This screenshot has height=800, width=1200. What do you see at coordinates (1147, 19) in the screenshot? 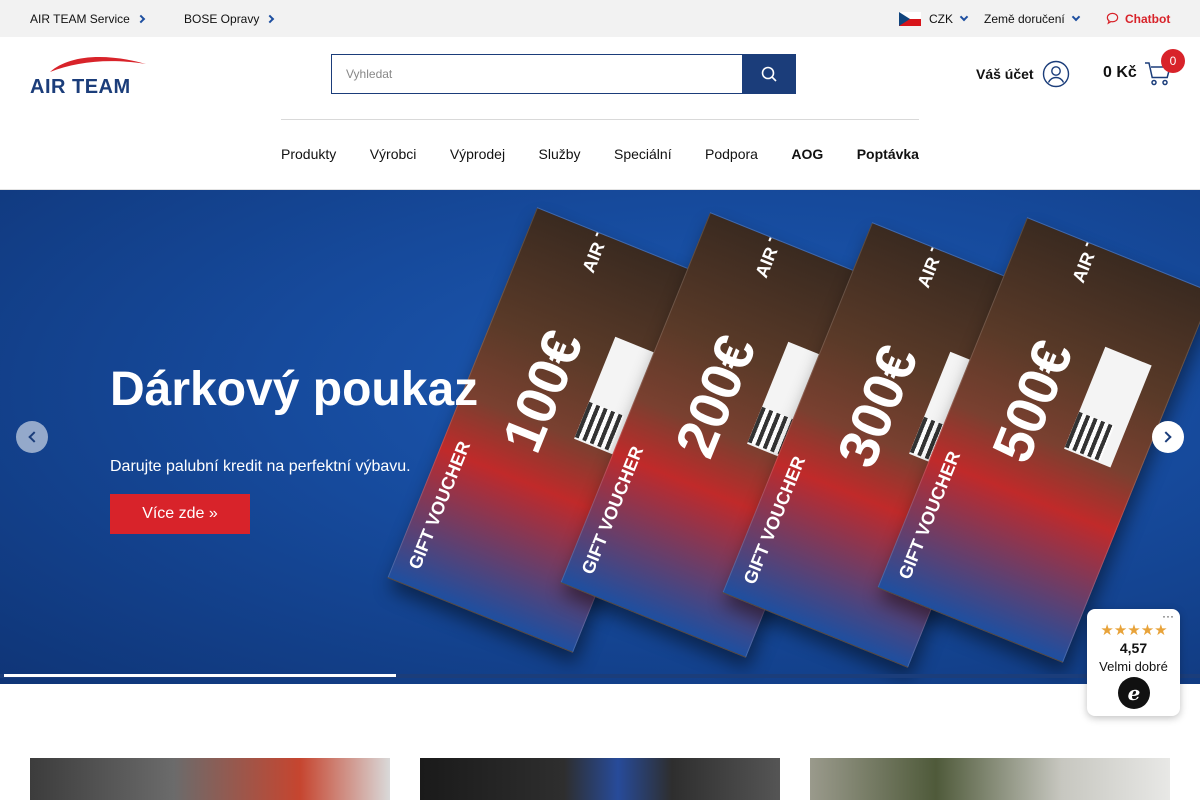
I see `chatbot-label: Chatbot` at bounding box center [1147, 19].